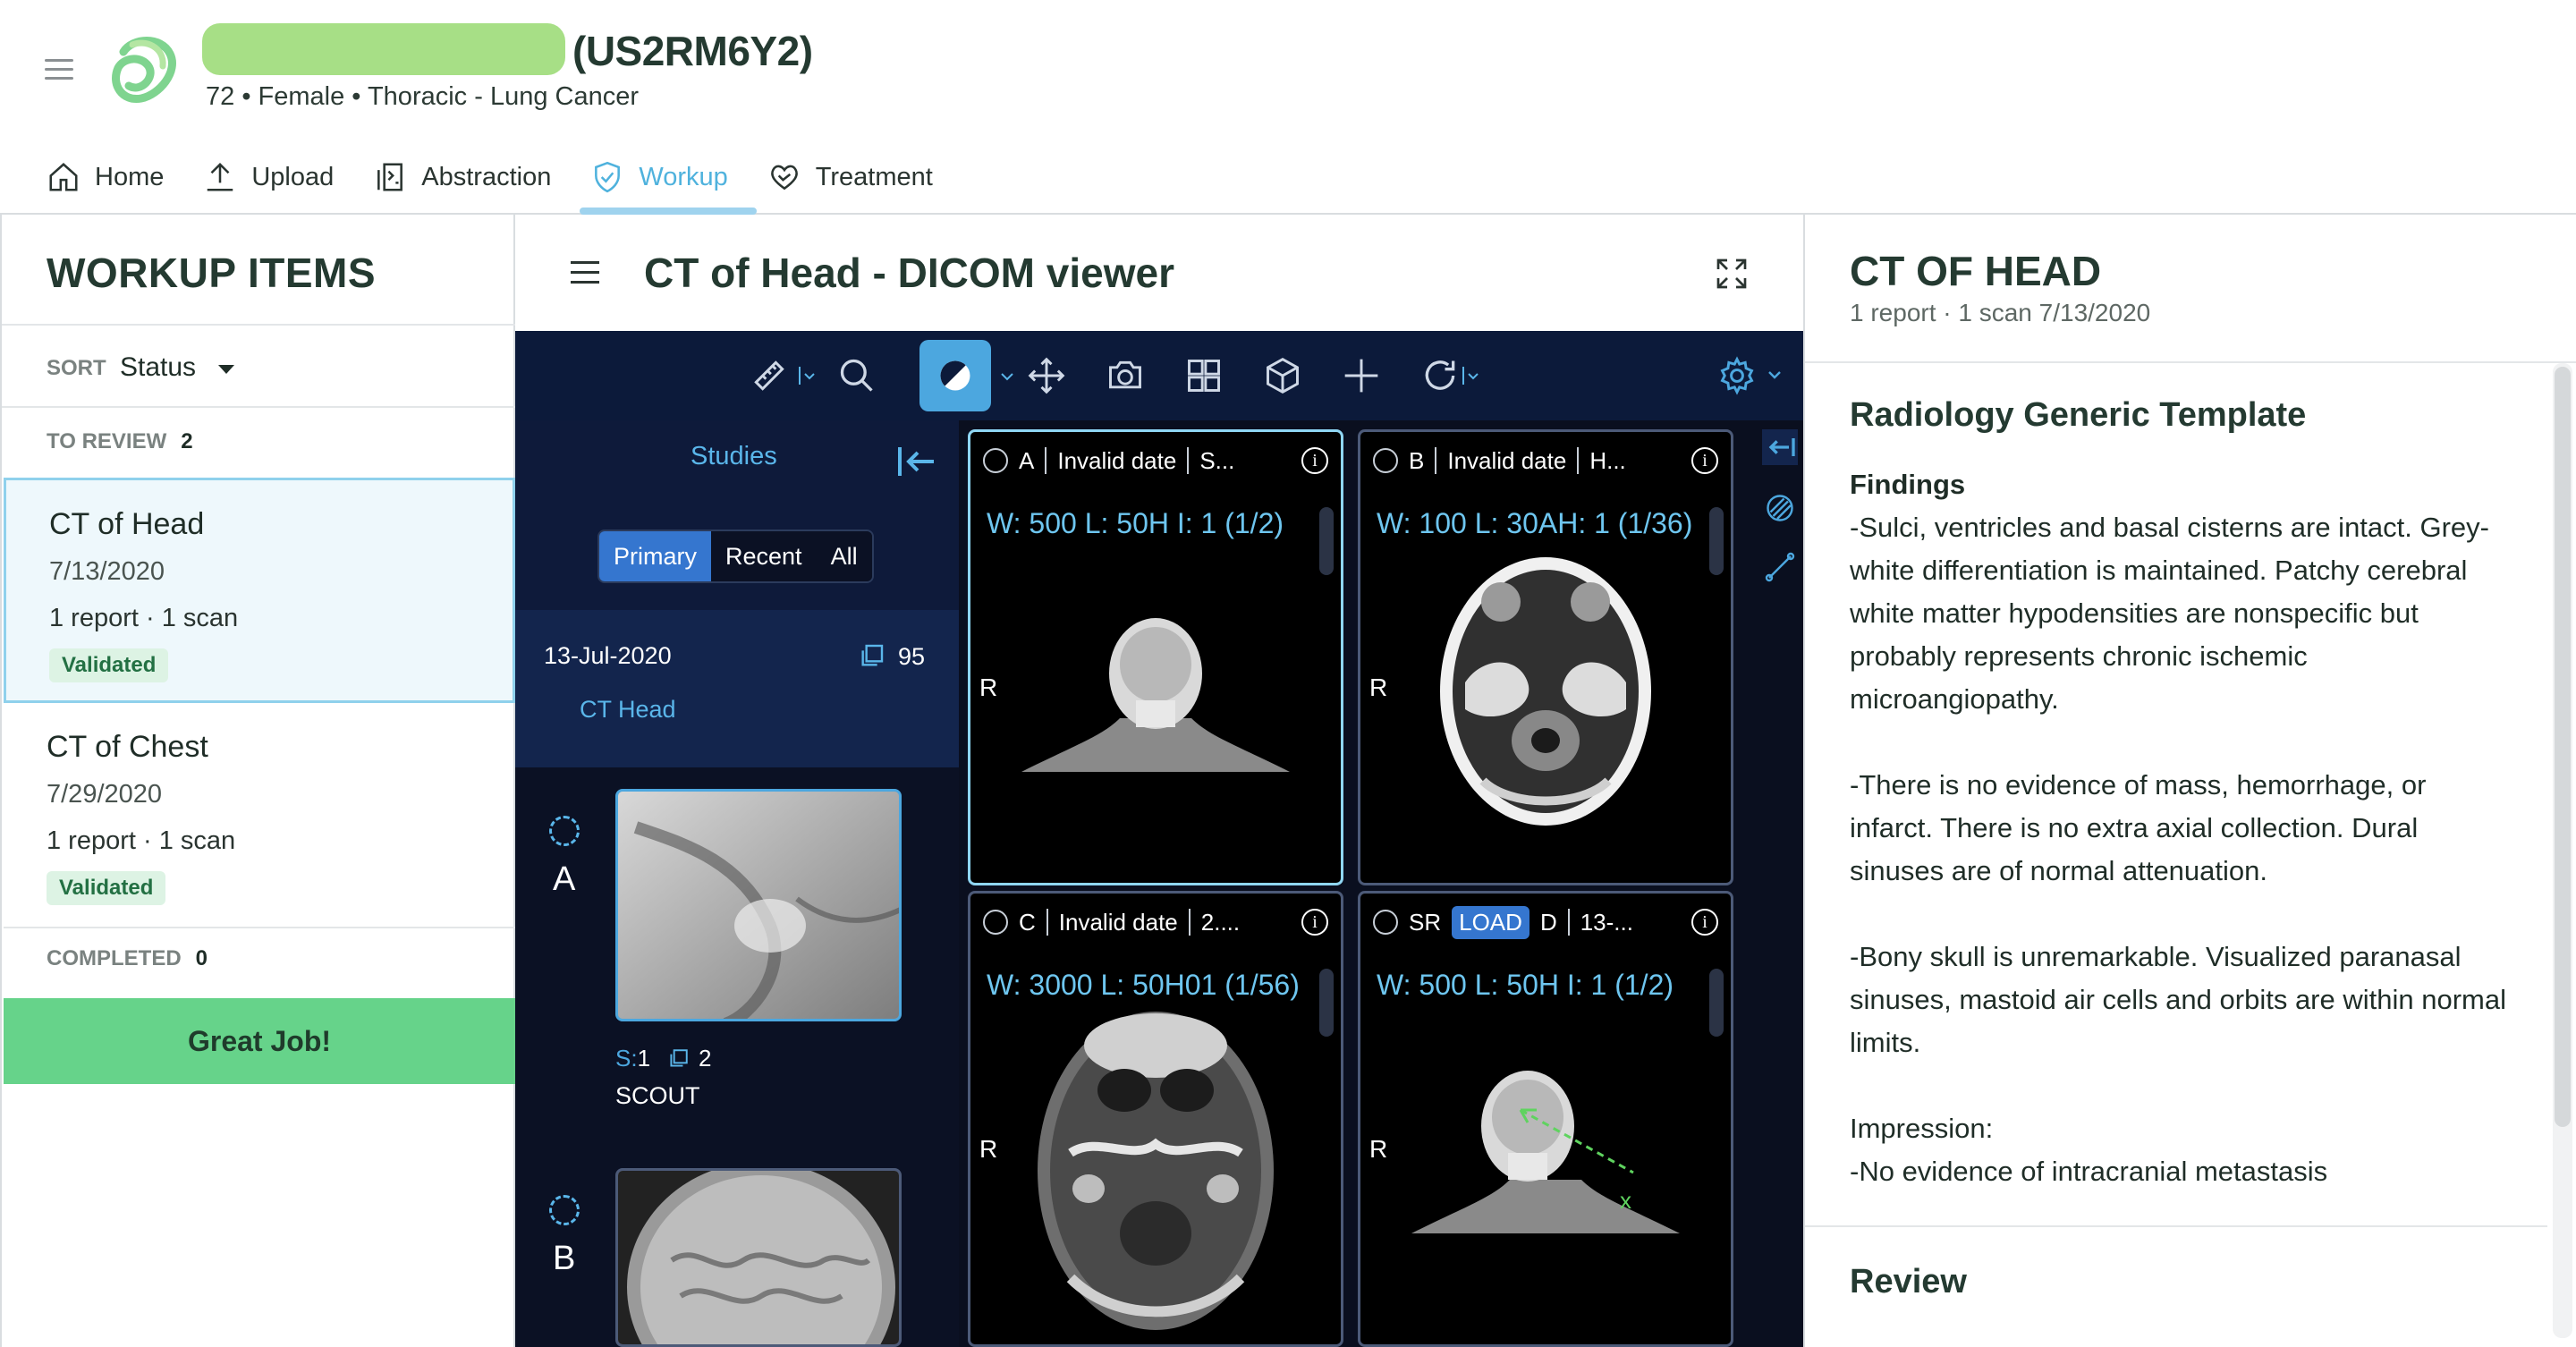 Image resolution: width=2576 pixels, height=1347 pixels. Describe the element at coordinates (874, 176) in the screenshot. I see `nav-treatment-label: Treatment` at that location.